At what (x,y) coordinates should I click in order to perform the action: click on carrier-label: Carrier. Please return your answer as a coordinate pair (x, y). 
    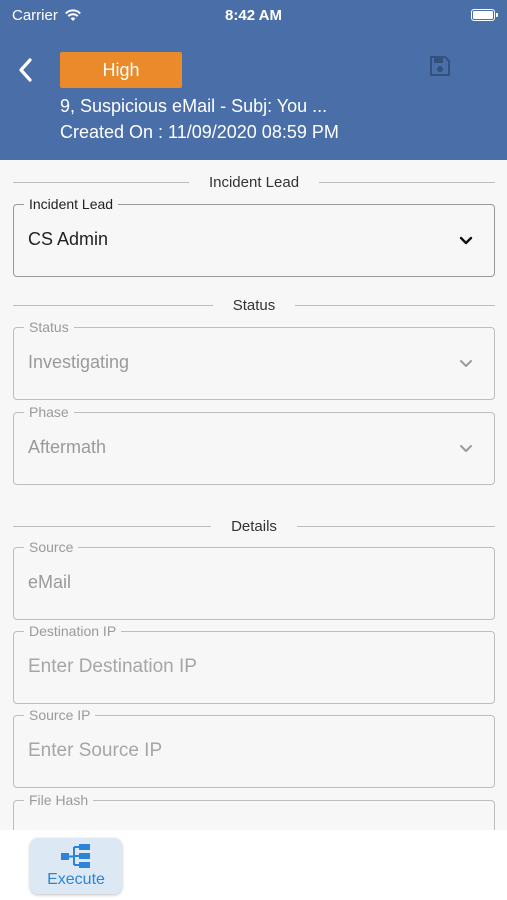
    Looking at the image, I should click on (35, 15).